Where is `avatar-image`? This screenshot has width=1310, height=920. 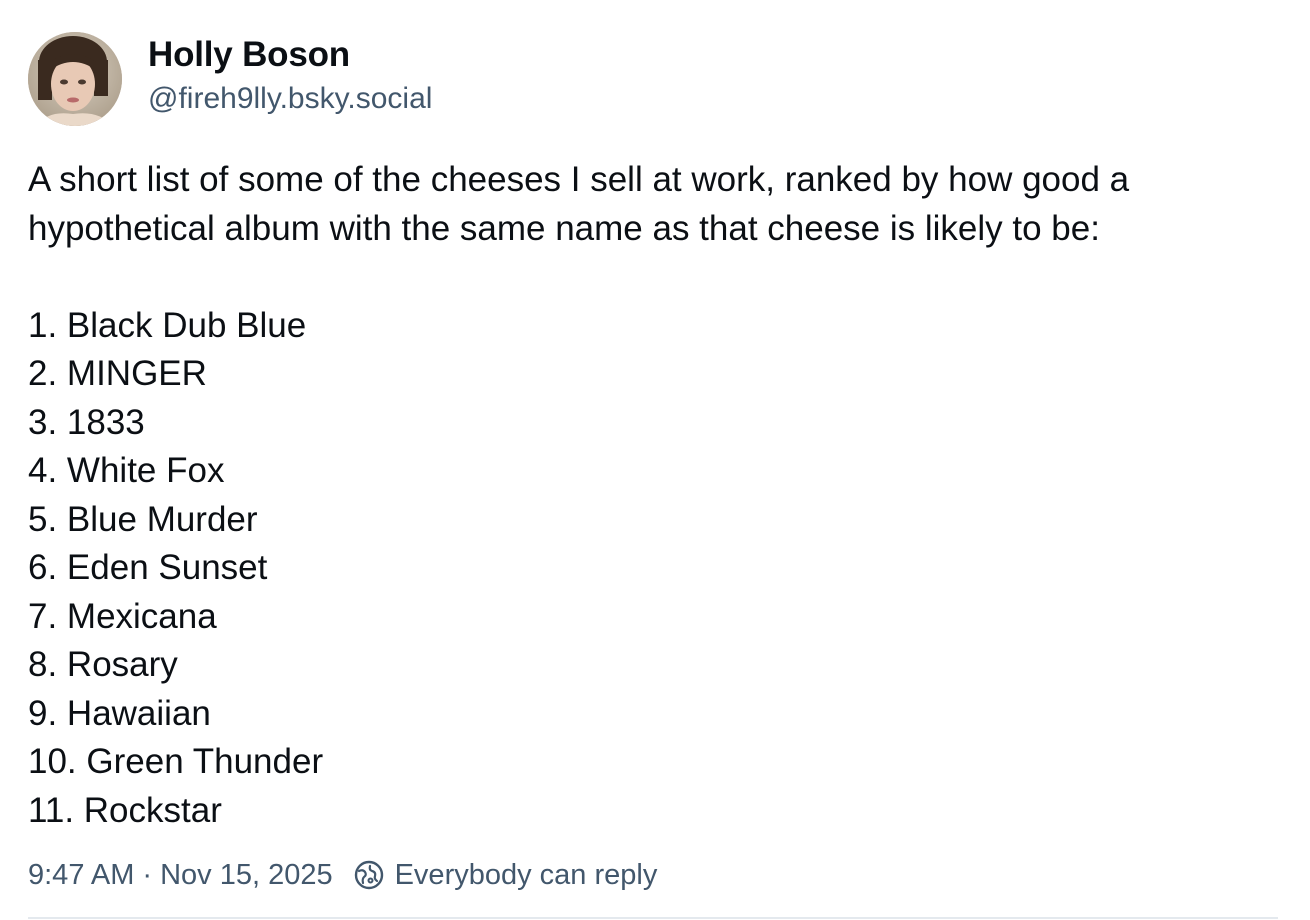 avatar-image is located at coordinates (75, 79).